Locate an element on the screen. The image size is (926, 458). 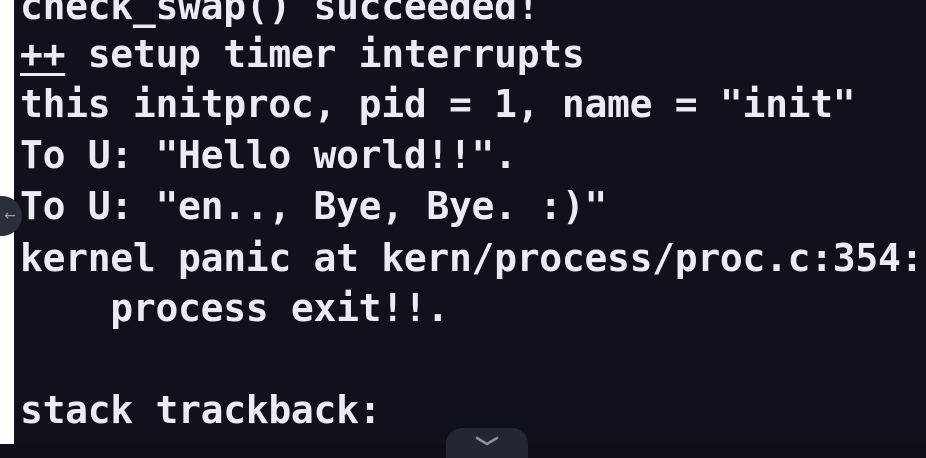
terminal-line: stack trackback: is located at coordinates (201, 410).